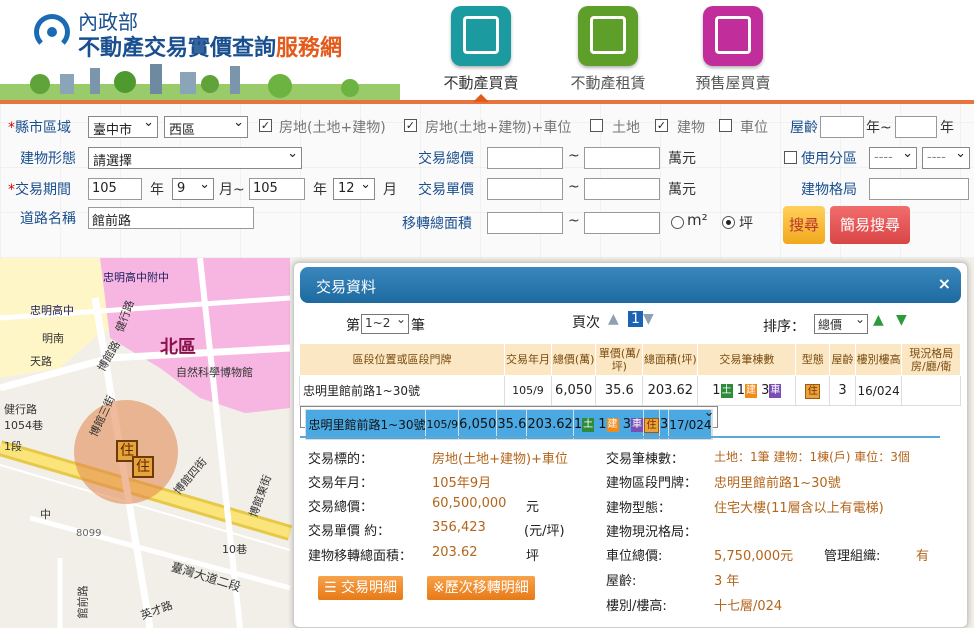  I want to click on zoning-select-1: ----, so click(893, 157).